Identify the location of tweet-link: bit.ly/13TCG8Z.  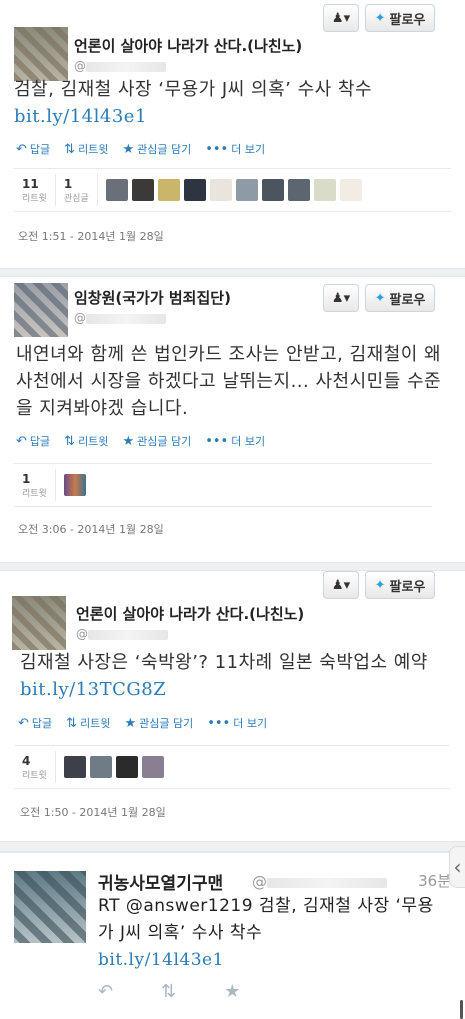
(93, 689).